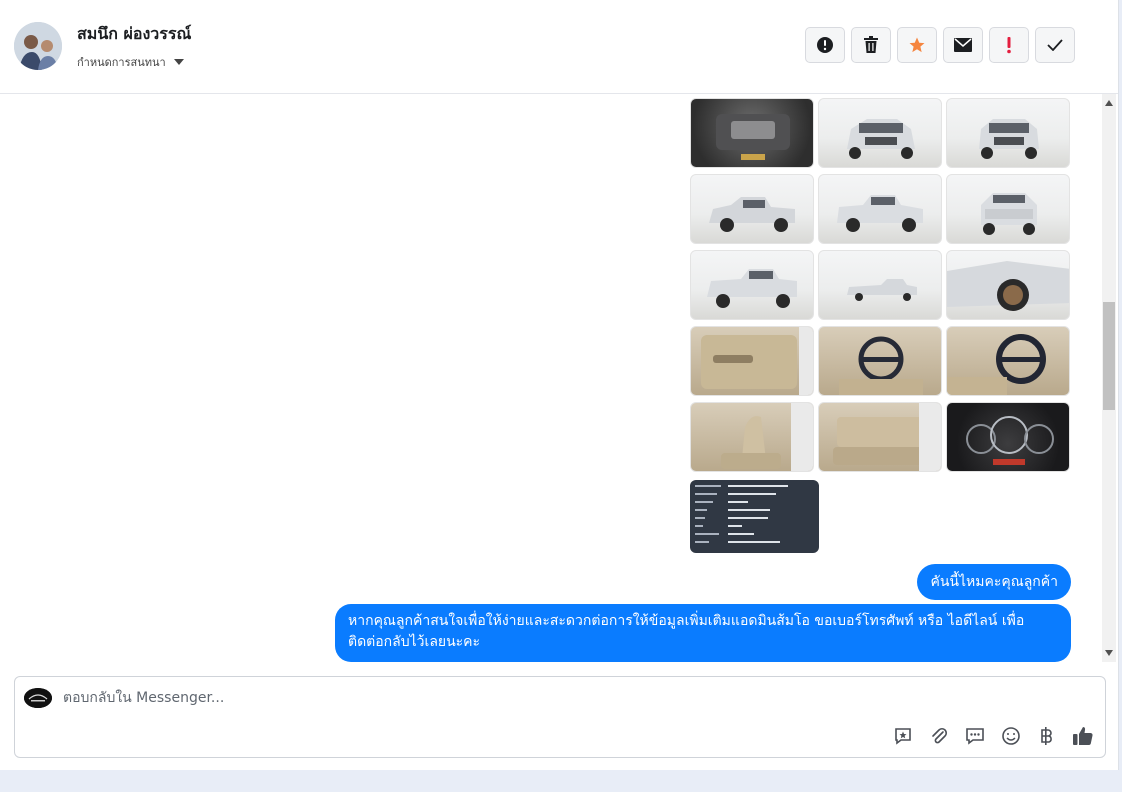  Describe the element at coordinates (880, 209) in the screenshot. I see `photo-rear-right` at that location.